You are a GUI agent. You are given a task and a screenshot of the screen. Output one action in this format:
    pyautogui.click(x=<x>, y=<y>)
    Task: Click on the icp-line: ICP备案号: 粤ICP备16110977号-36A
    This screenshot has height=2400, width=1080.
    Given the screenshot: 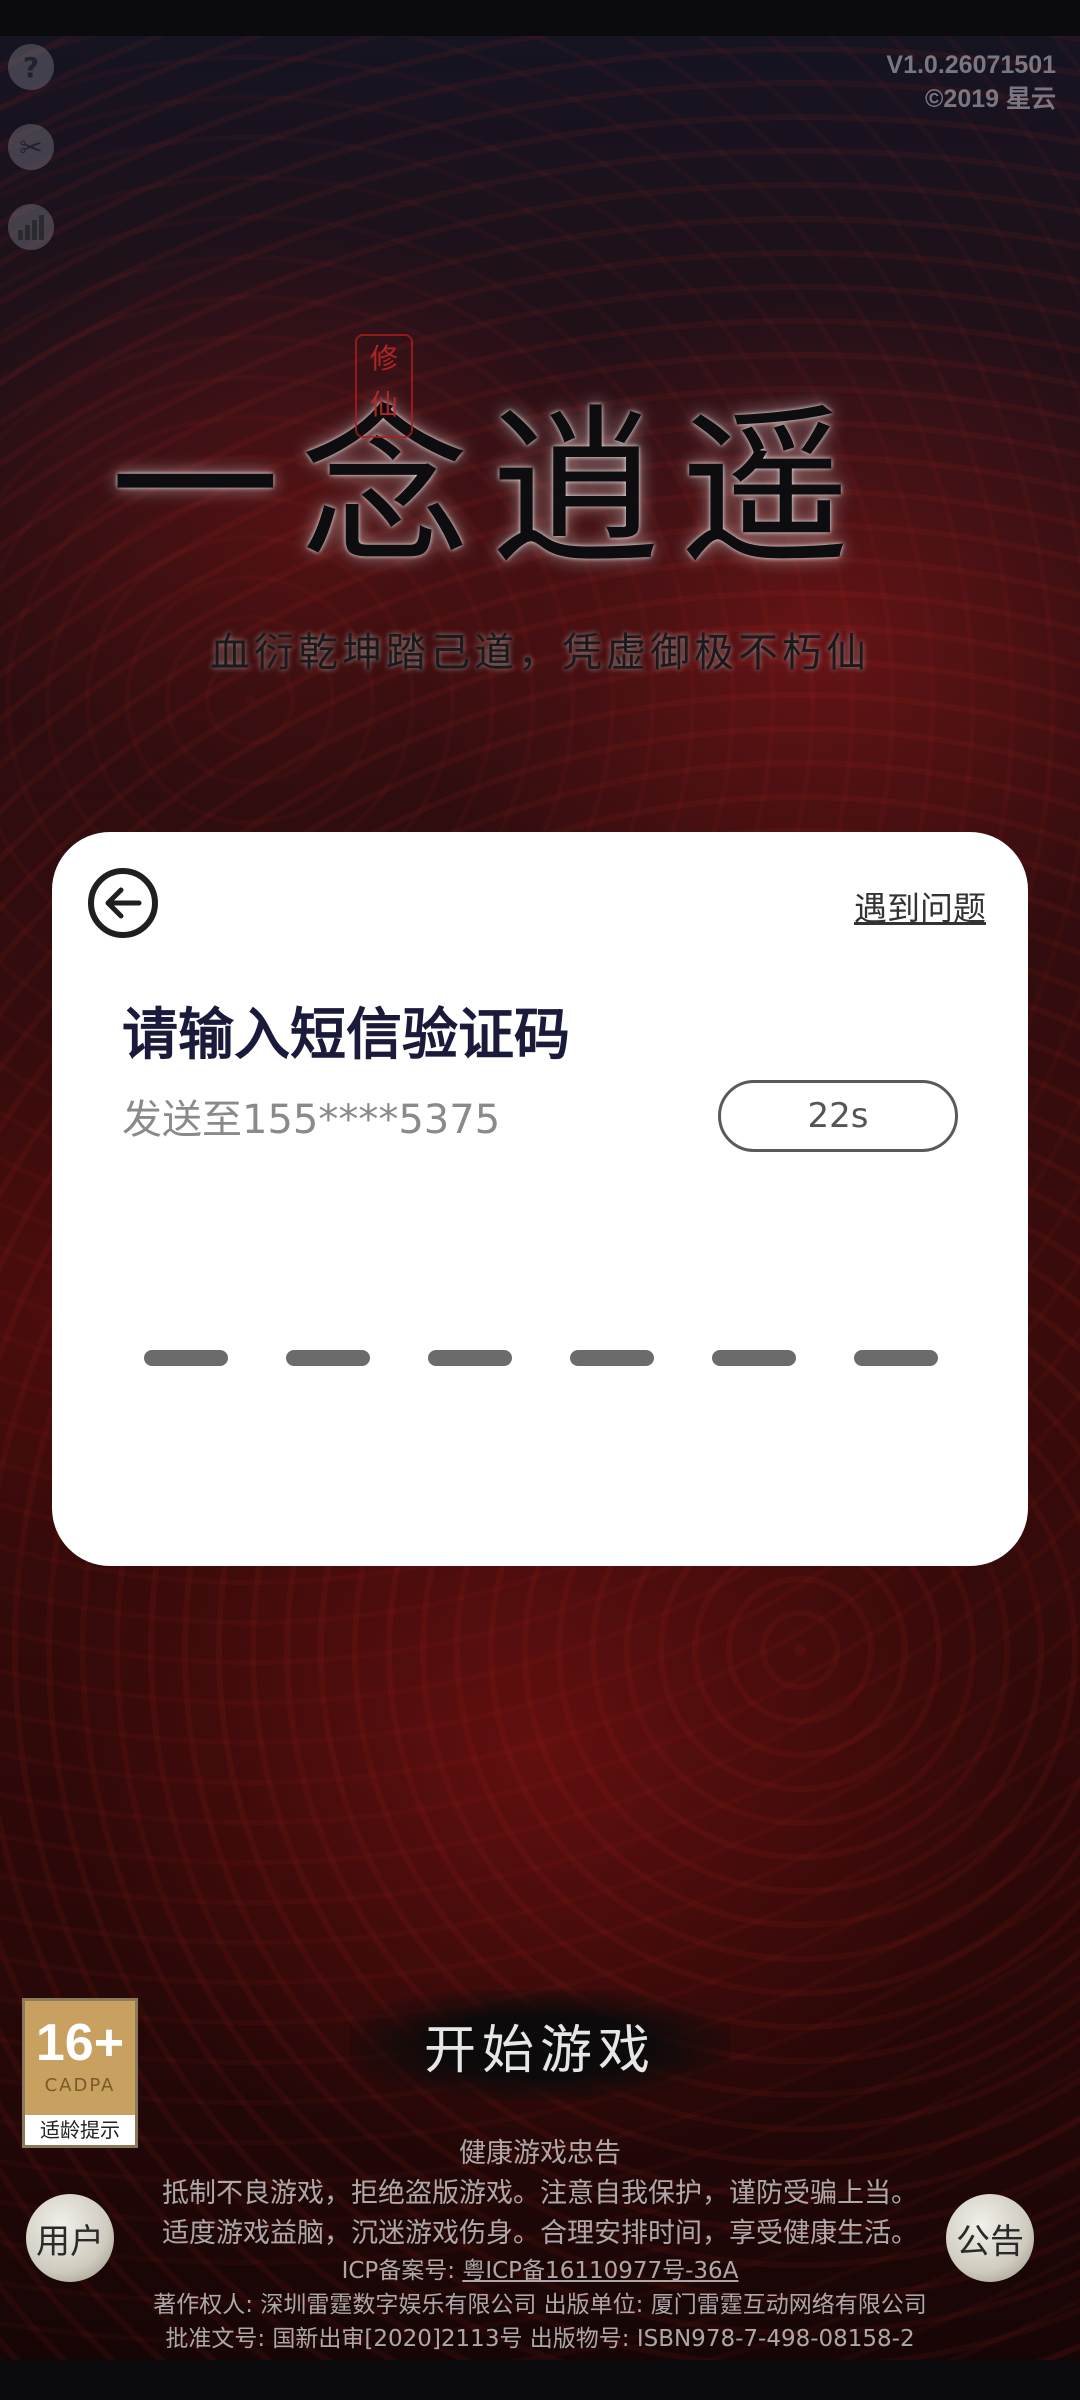 What is the action you would take?
    pyautogui.click(x=540, y=2271)
    